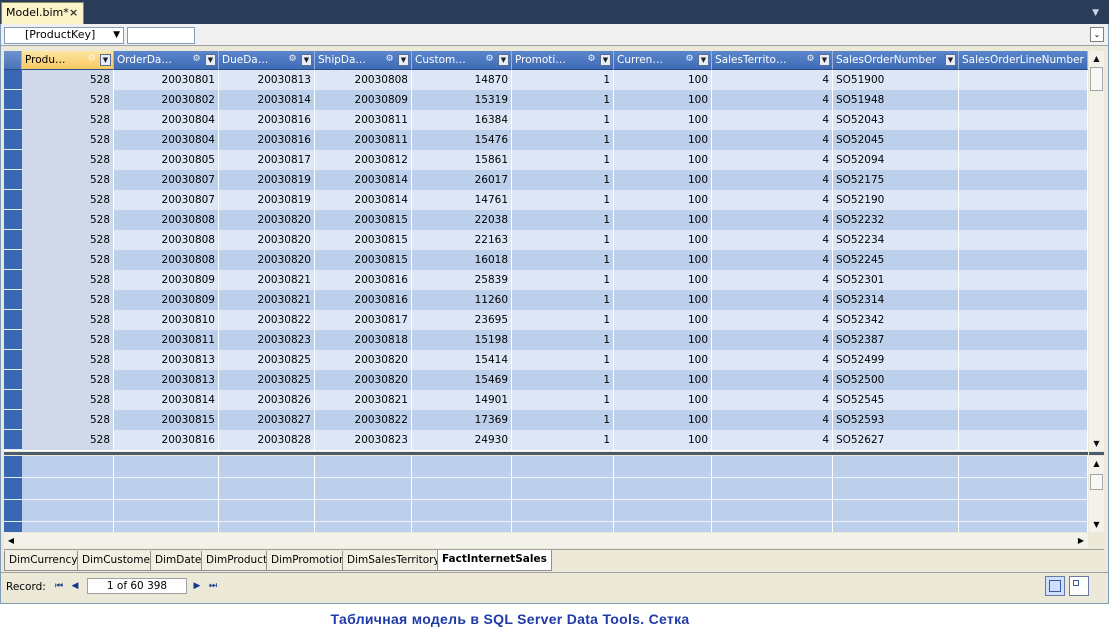  What do you see at coordinates (166, 240) in the screenshot?
I see `table-cell: 20030808` at bounding box center [166, 240].